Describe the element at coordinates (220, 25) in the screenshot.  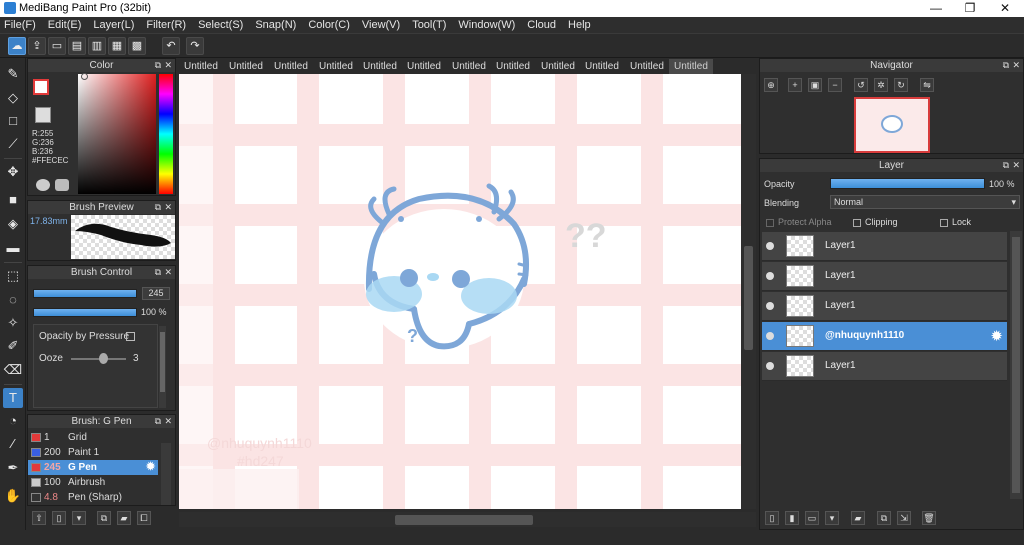
I see `menu-select: Select(S)` at that location.